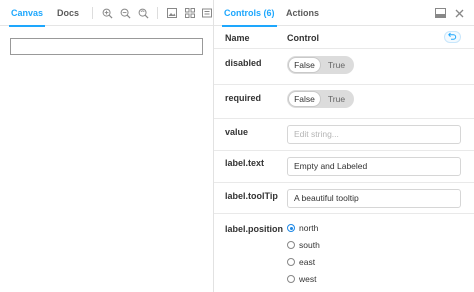 This screenshot has width=474, height=292. What do you see at coordinates (307, 262) in the screenshot?
I see `radio-label: east` at bounding box center [307, 262].